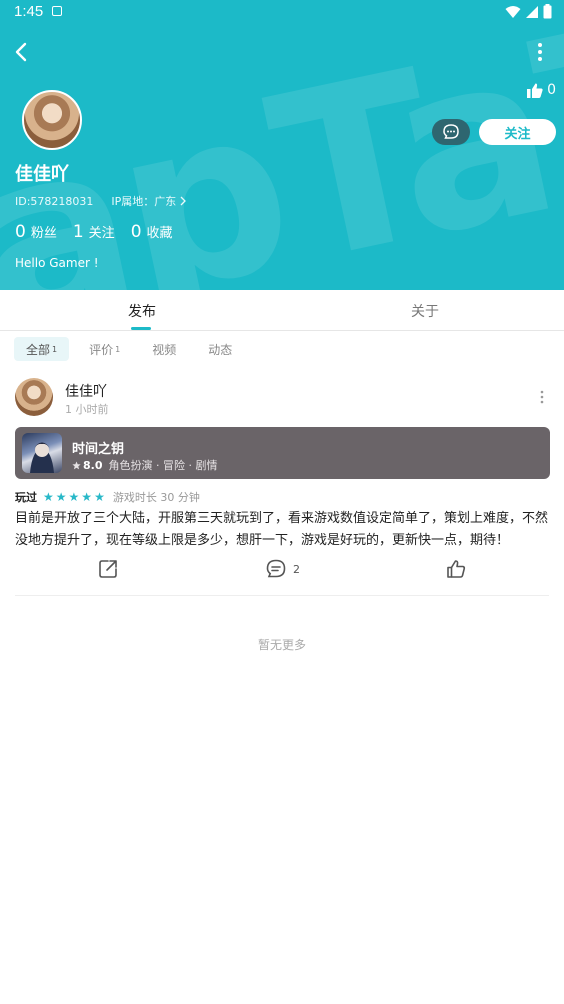 This screenshot has height=1004, width=564. I want to click on active-tab-indicator, so click(141, 328).